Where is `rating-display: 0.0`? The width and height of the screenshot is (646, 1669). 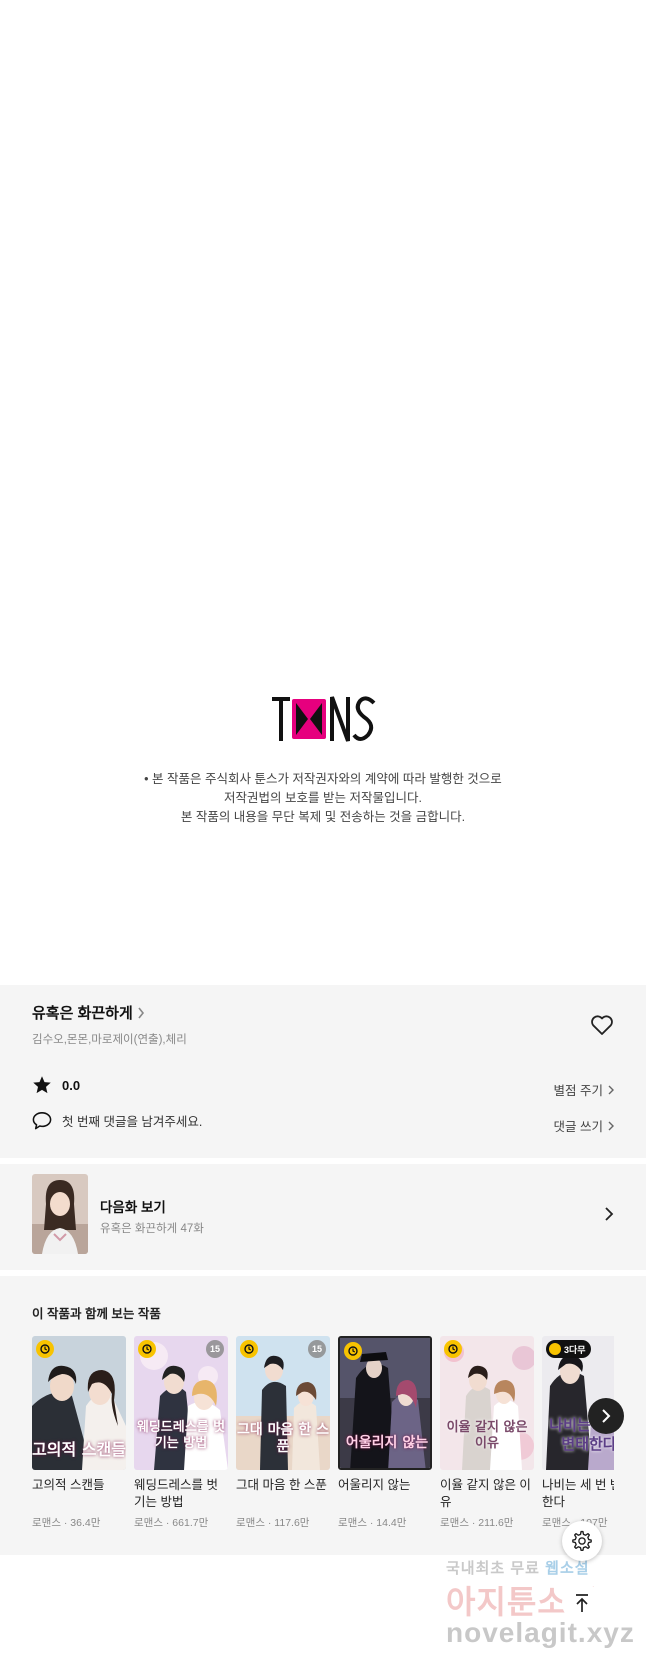
rating-display: 0.0 is located at coordinates (56, 1085).